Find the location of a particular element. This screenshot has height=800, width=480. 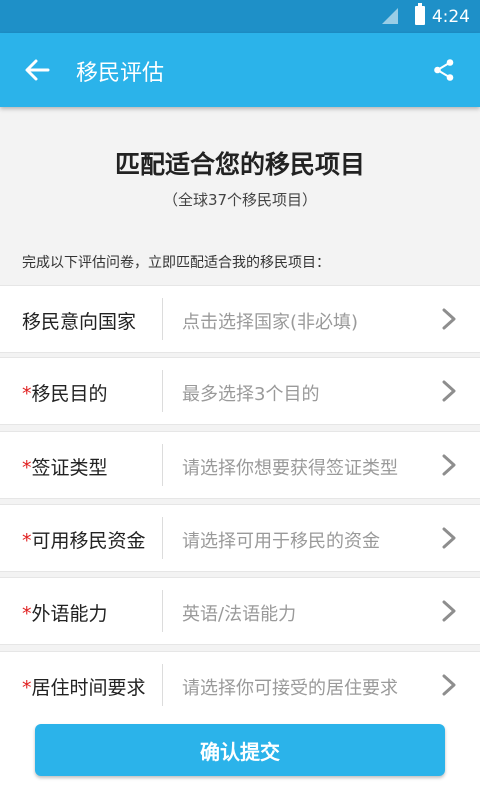

form-row-country: 移民意向国家 点击选择国家(非必填) is located at coordinates (240, 319).